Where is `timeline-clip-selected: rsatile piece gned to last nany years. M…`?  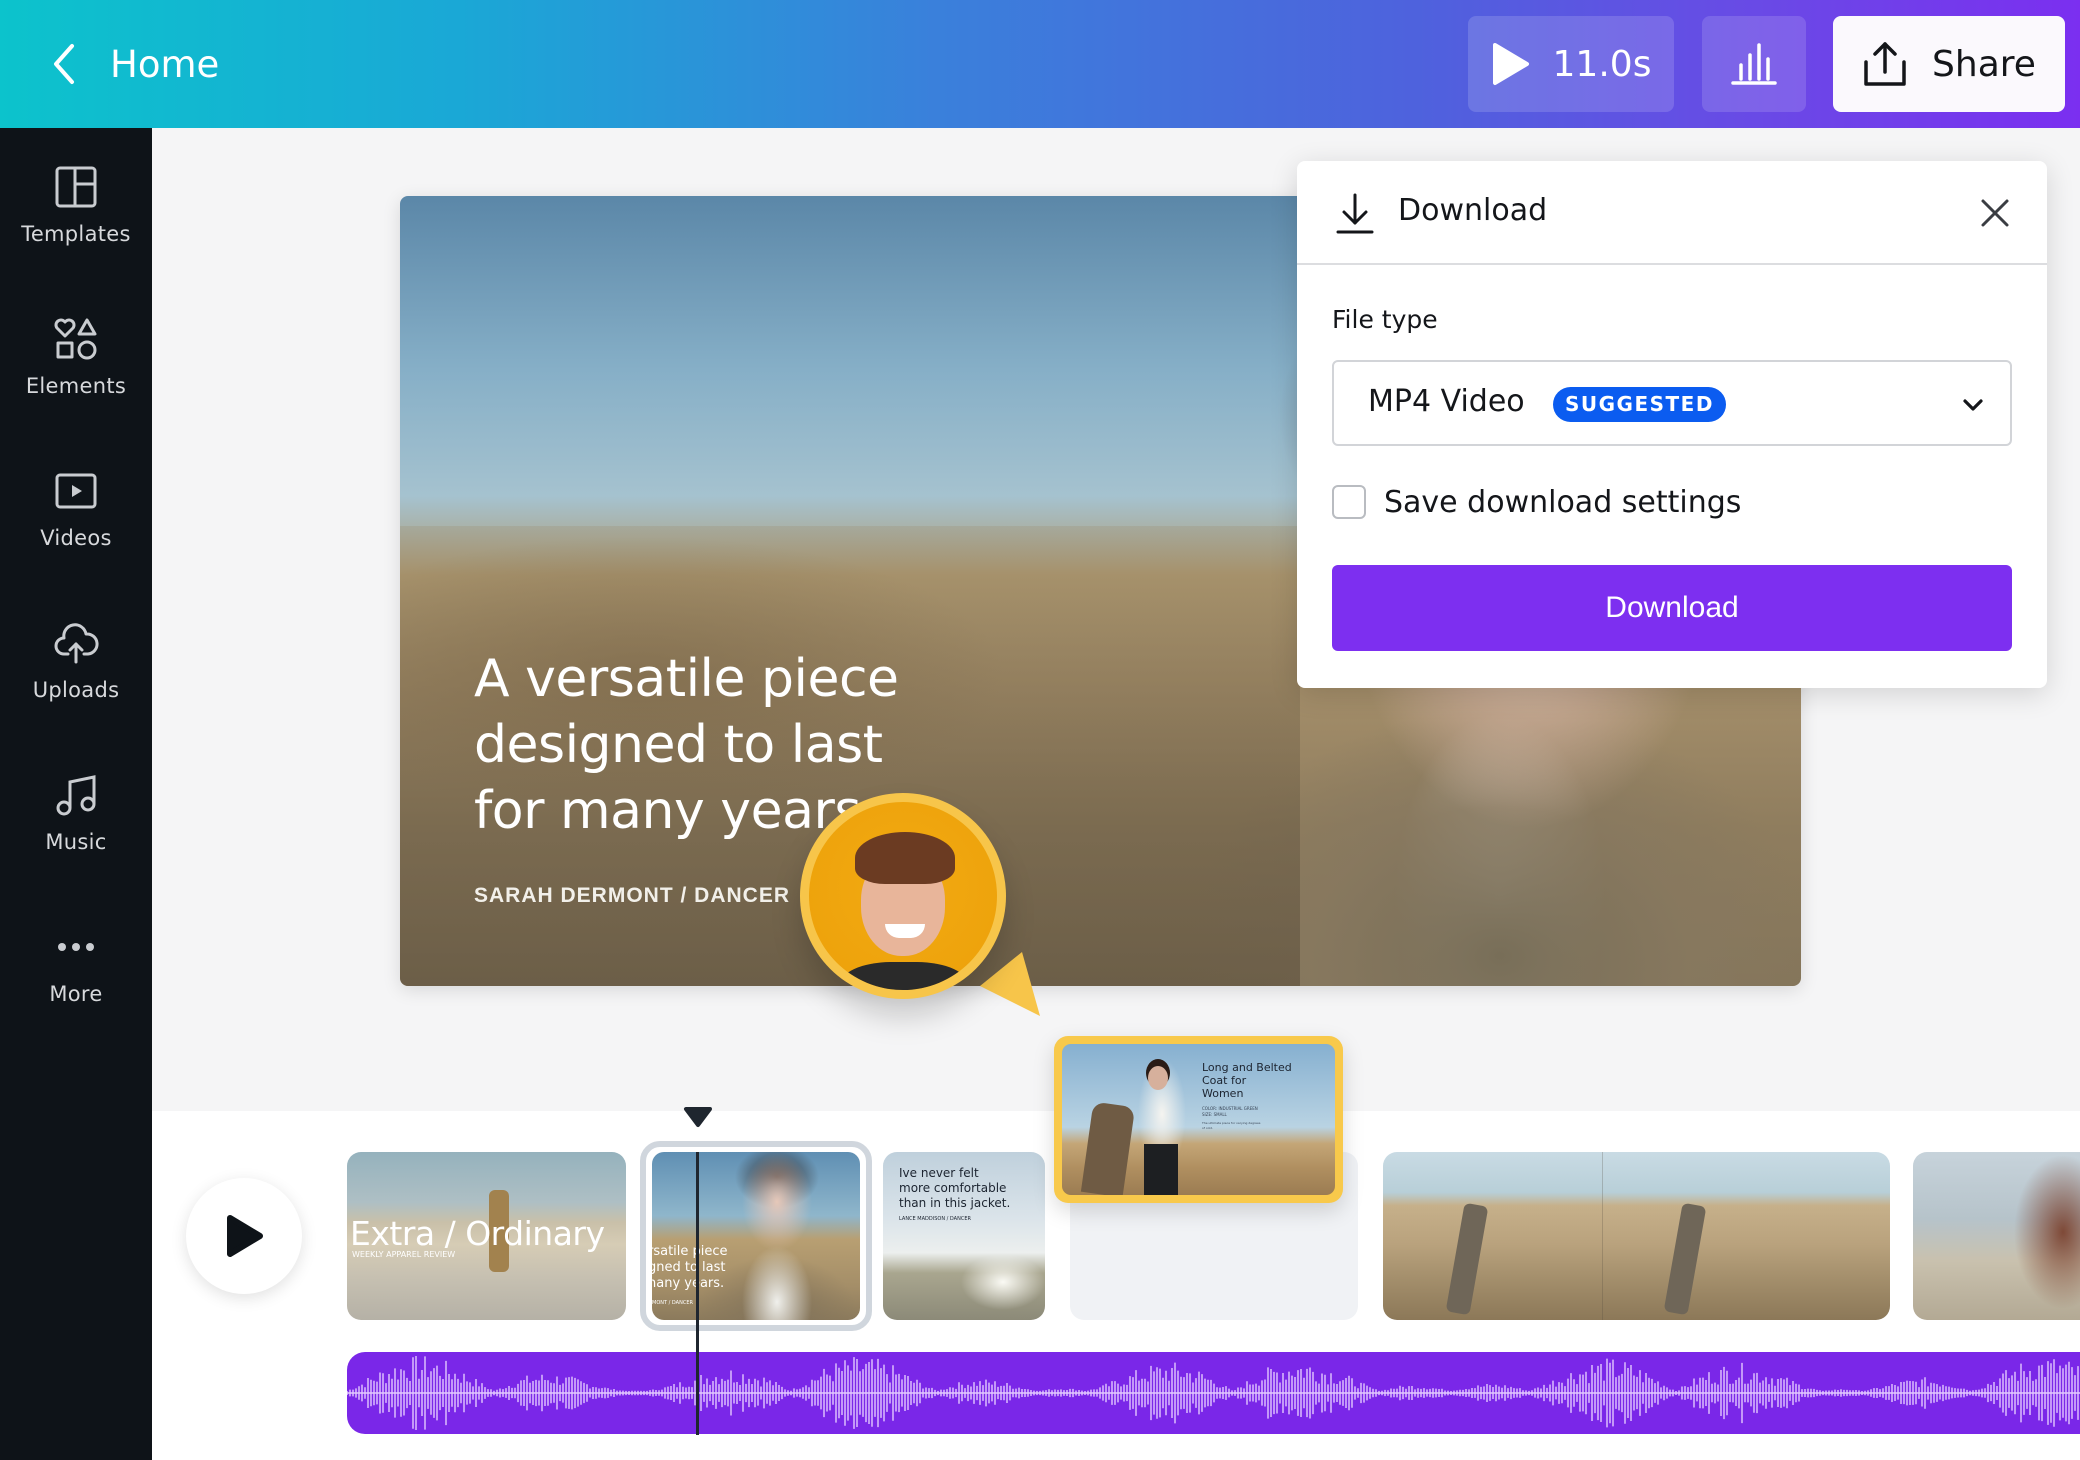 timeline-clip-selected: rsatile piece gned to last nany years. M… is located at coordinates (756, 1236).